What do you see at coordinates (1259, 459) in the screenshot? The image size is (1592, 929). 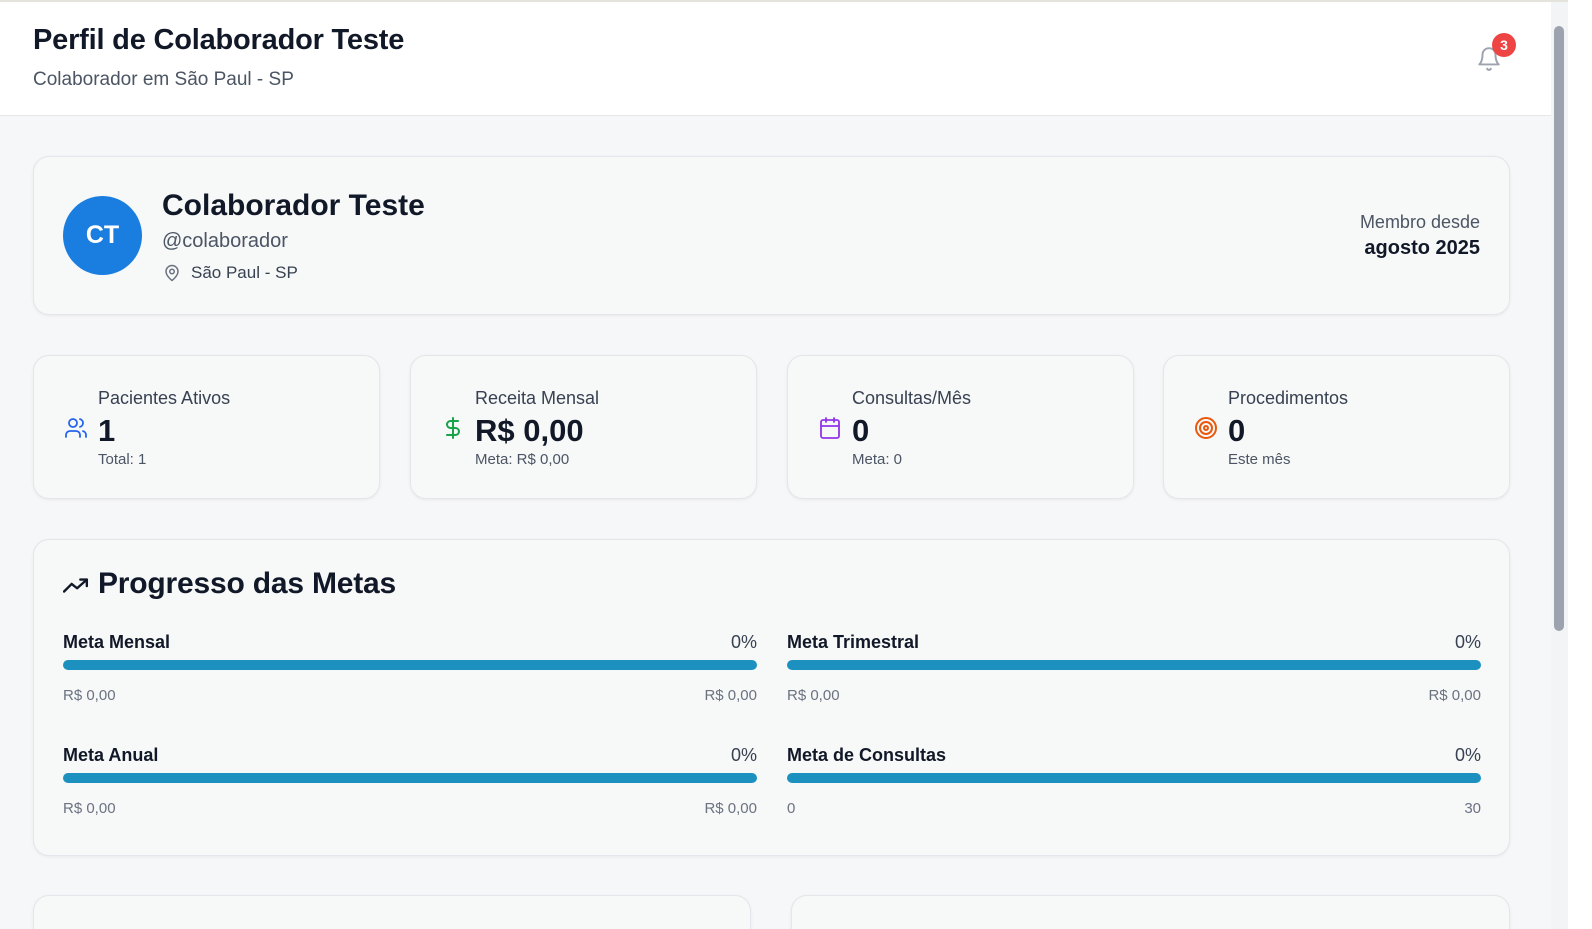 I see `stat-subtext: Este mês` at bounding box center [1259, 459].